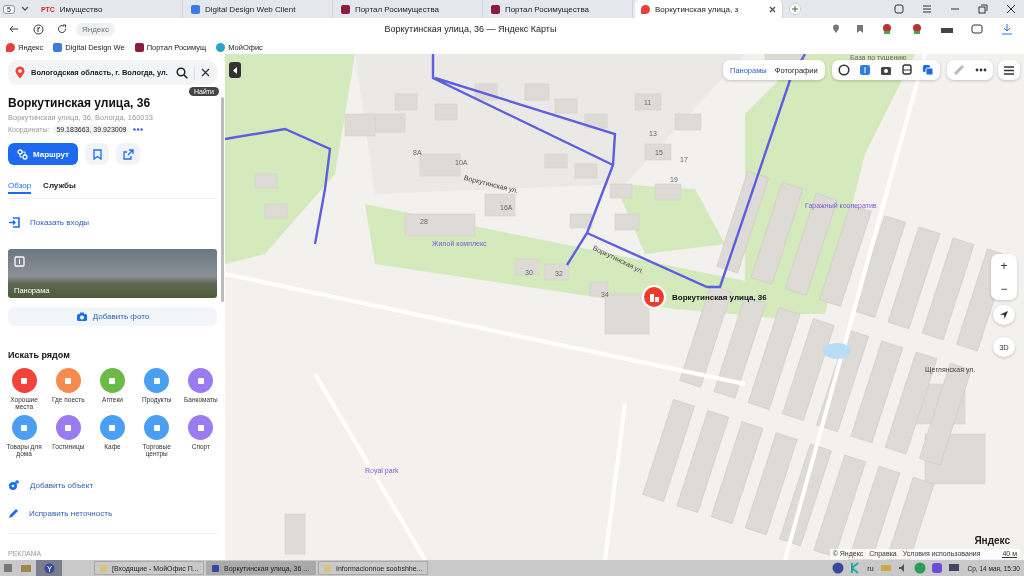 This screenshot has width=1024, height=576. I want to click on add-icon, so click(794, 9).